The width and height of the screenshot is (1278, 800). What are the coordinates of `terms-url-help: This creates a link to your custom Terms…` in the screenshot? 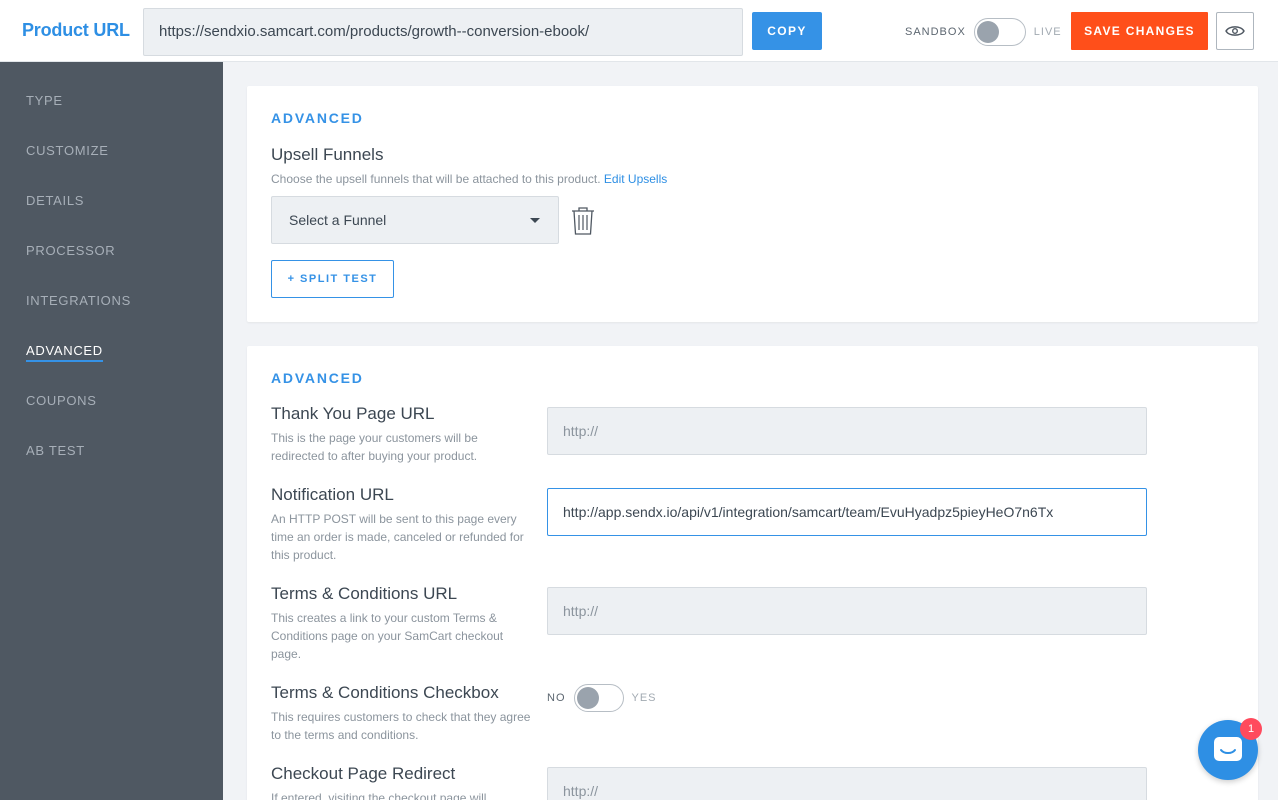 It's located at (387, 636).